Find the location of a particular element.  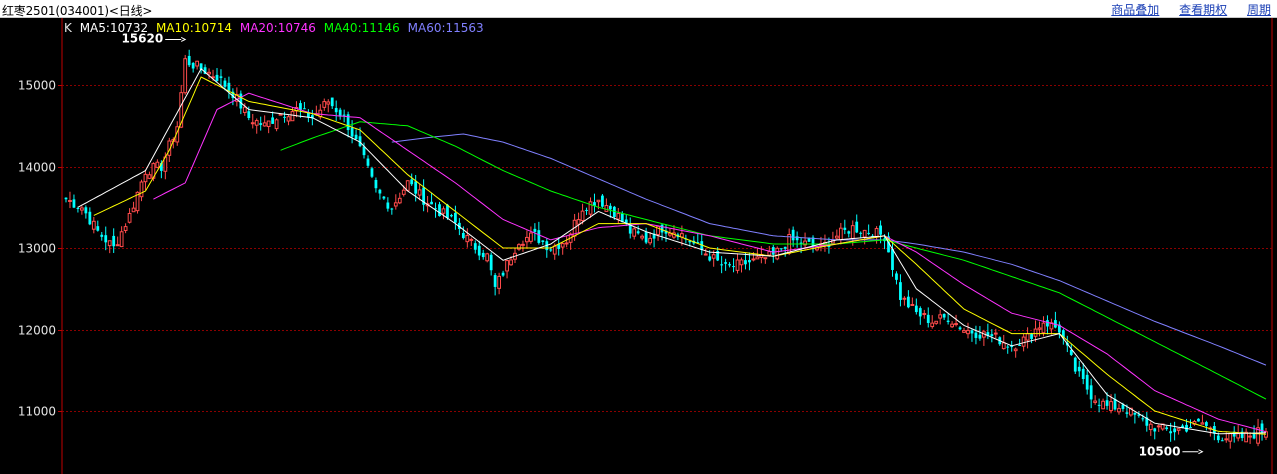

y-tick-label: 14000 is located at coordinates (37, 168).